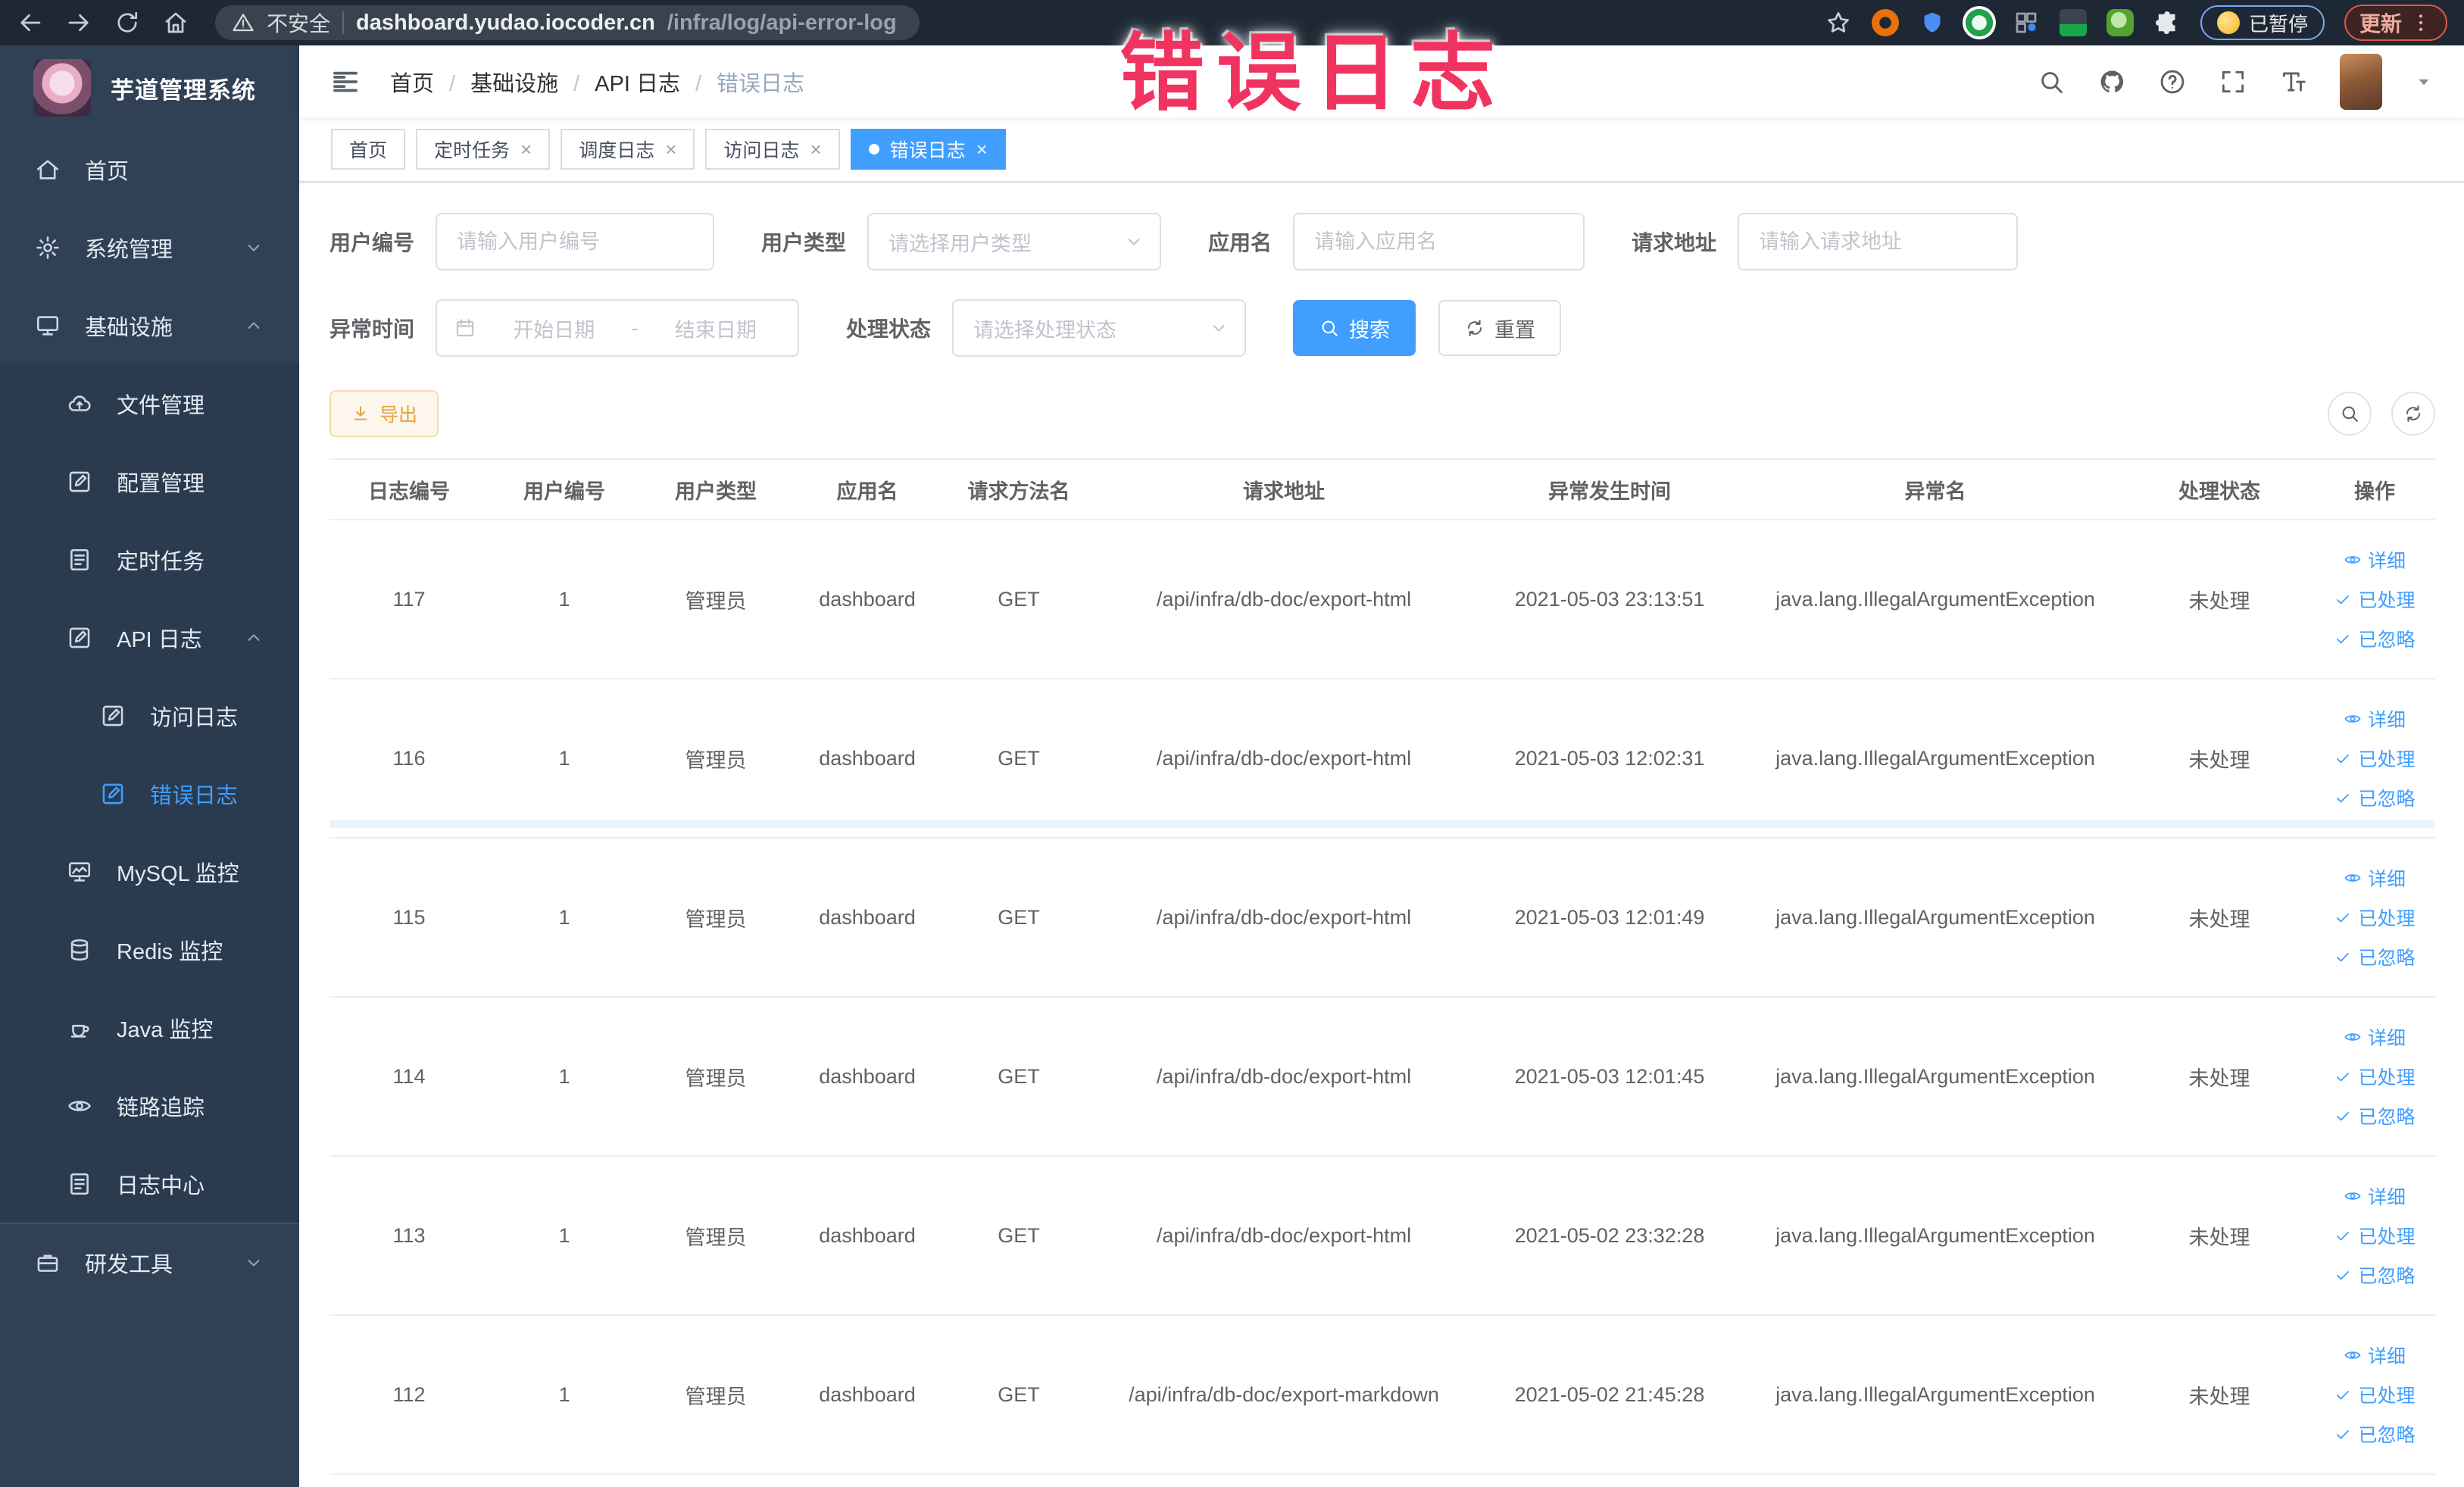 The image size is (2464, 1487). I want to click on breadcrumb-item: 基础设施, so click(496, 82).